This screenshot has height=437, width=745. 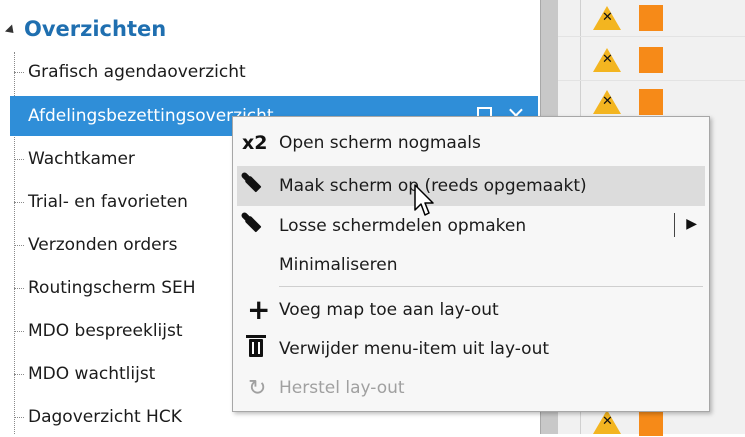 I want to click on mouse-cursor-icon, so click(x=424, y=200).